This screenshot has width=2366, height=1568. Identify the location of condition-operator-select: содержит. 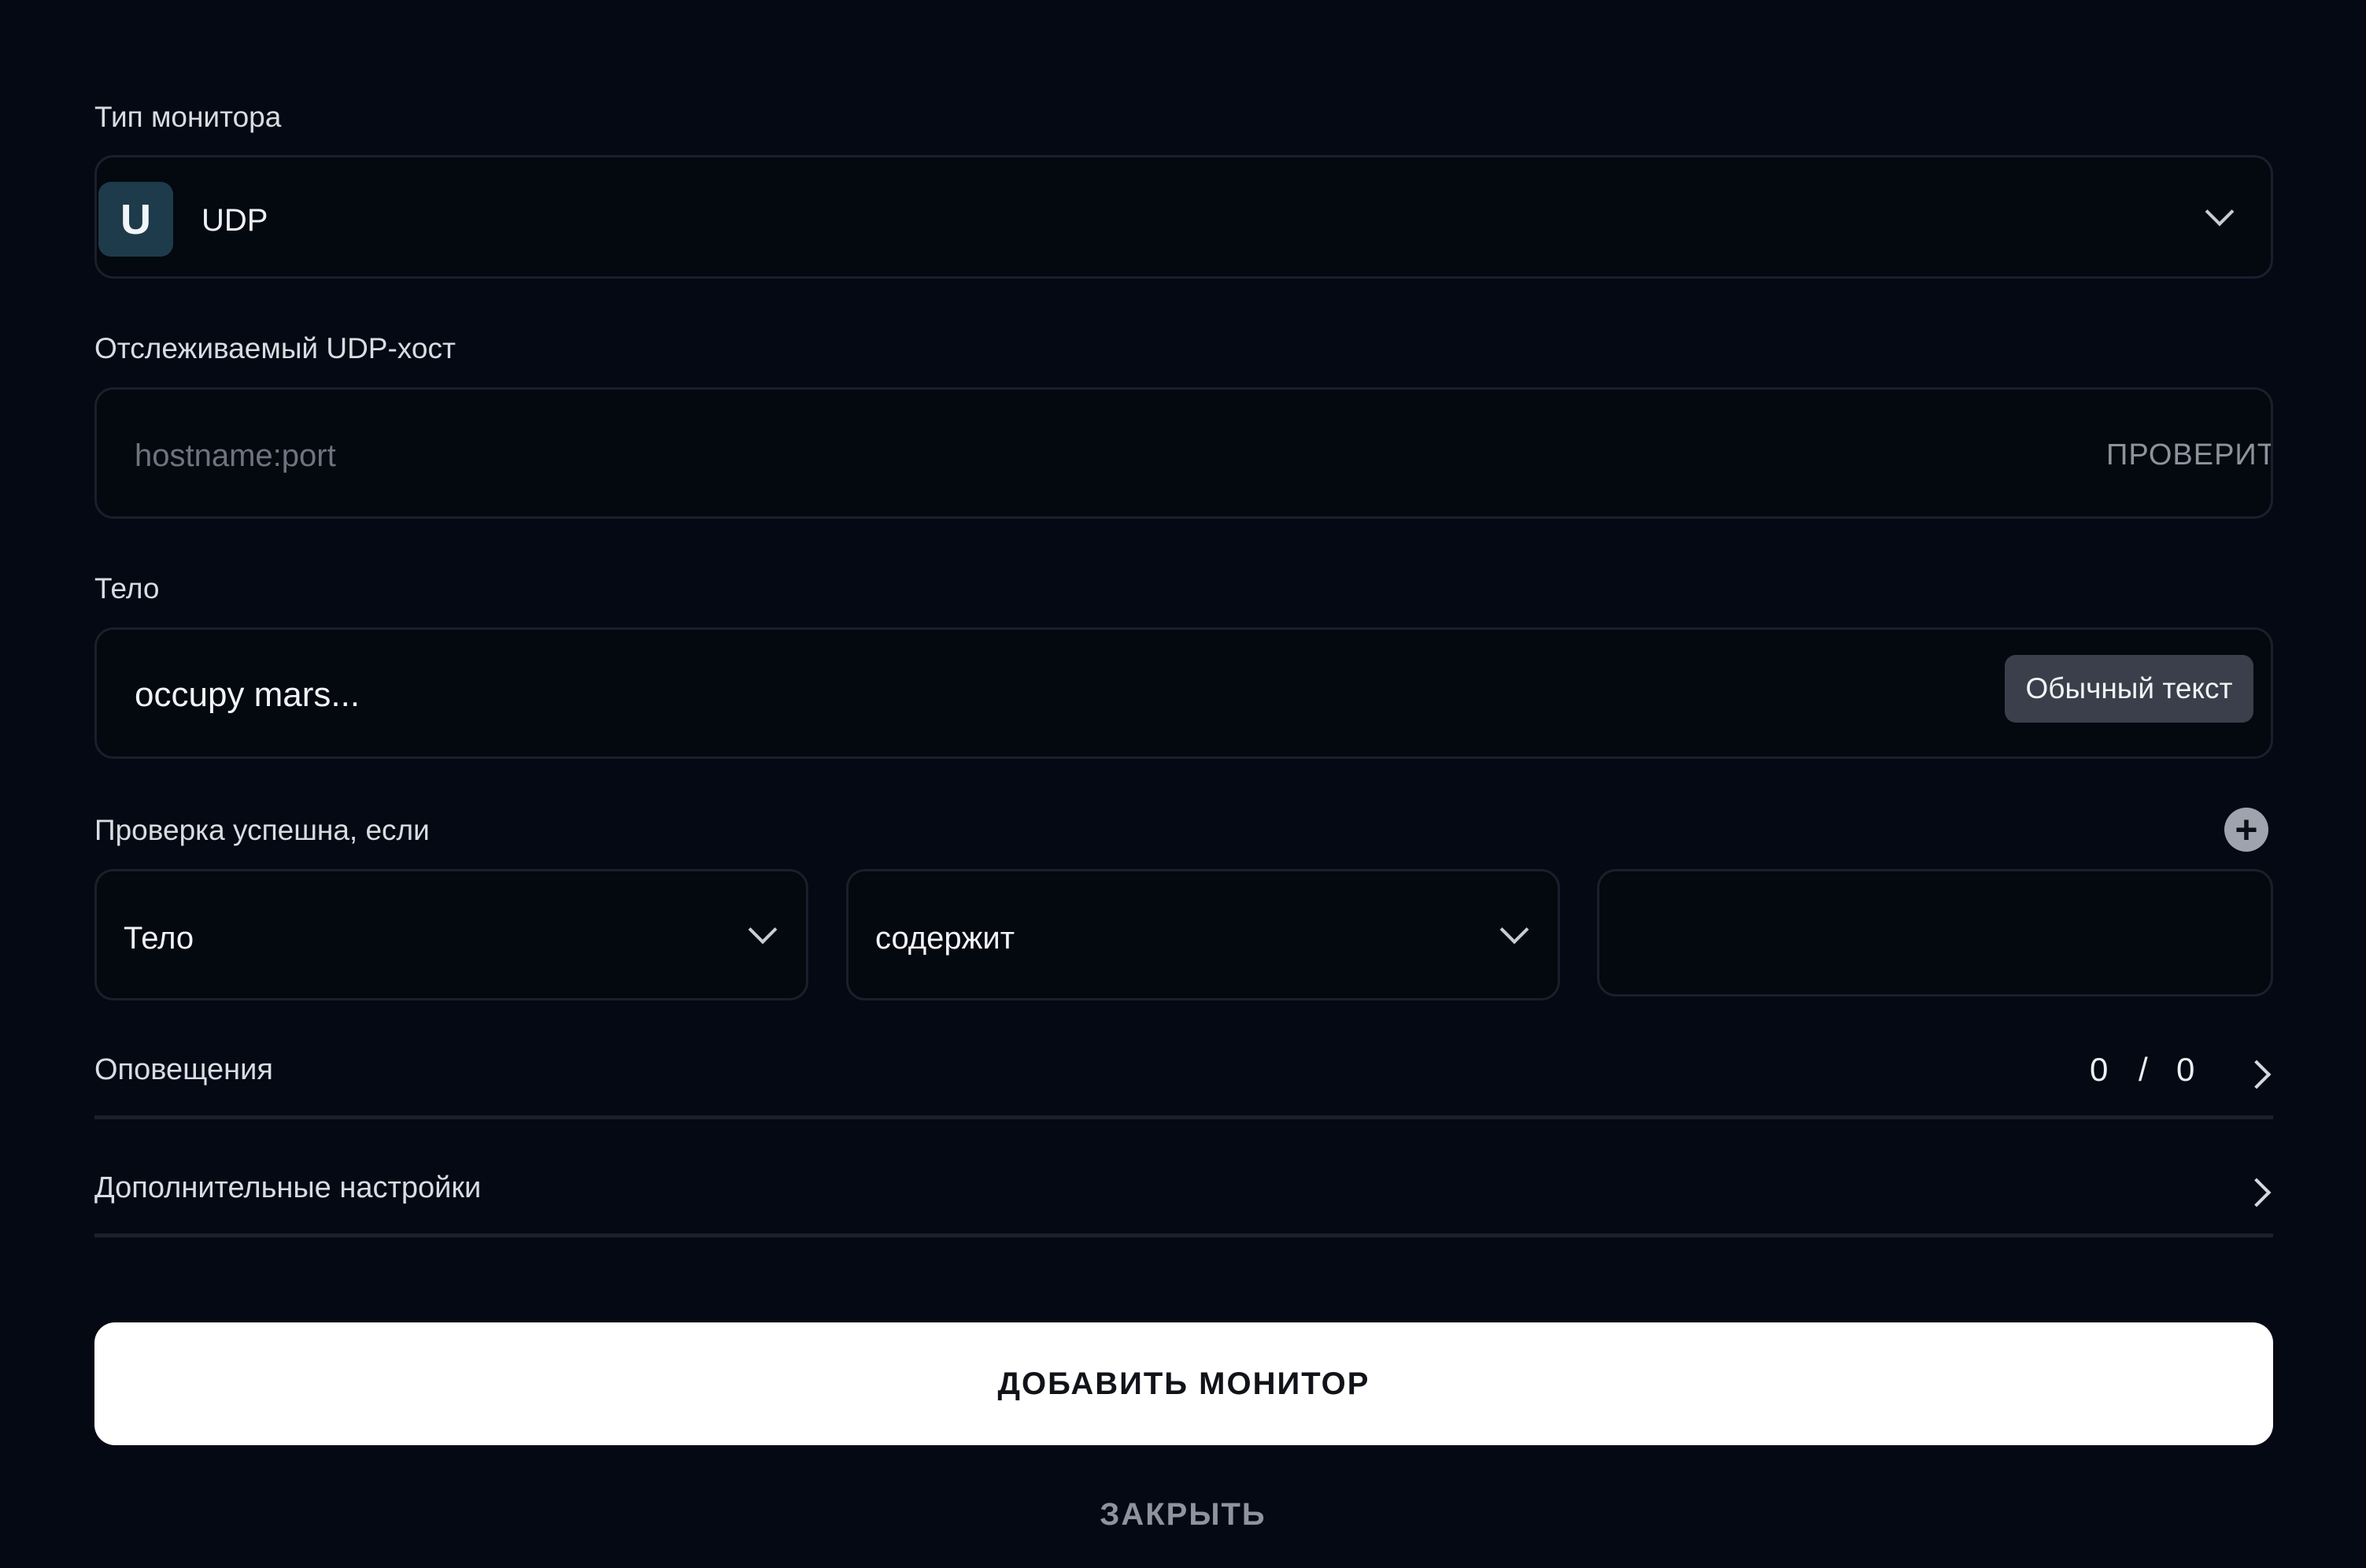
(1203, 935).